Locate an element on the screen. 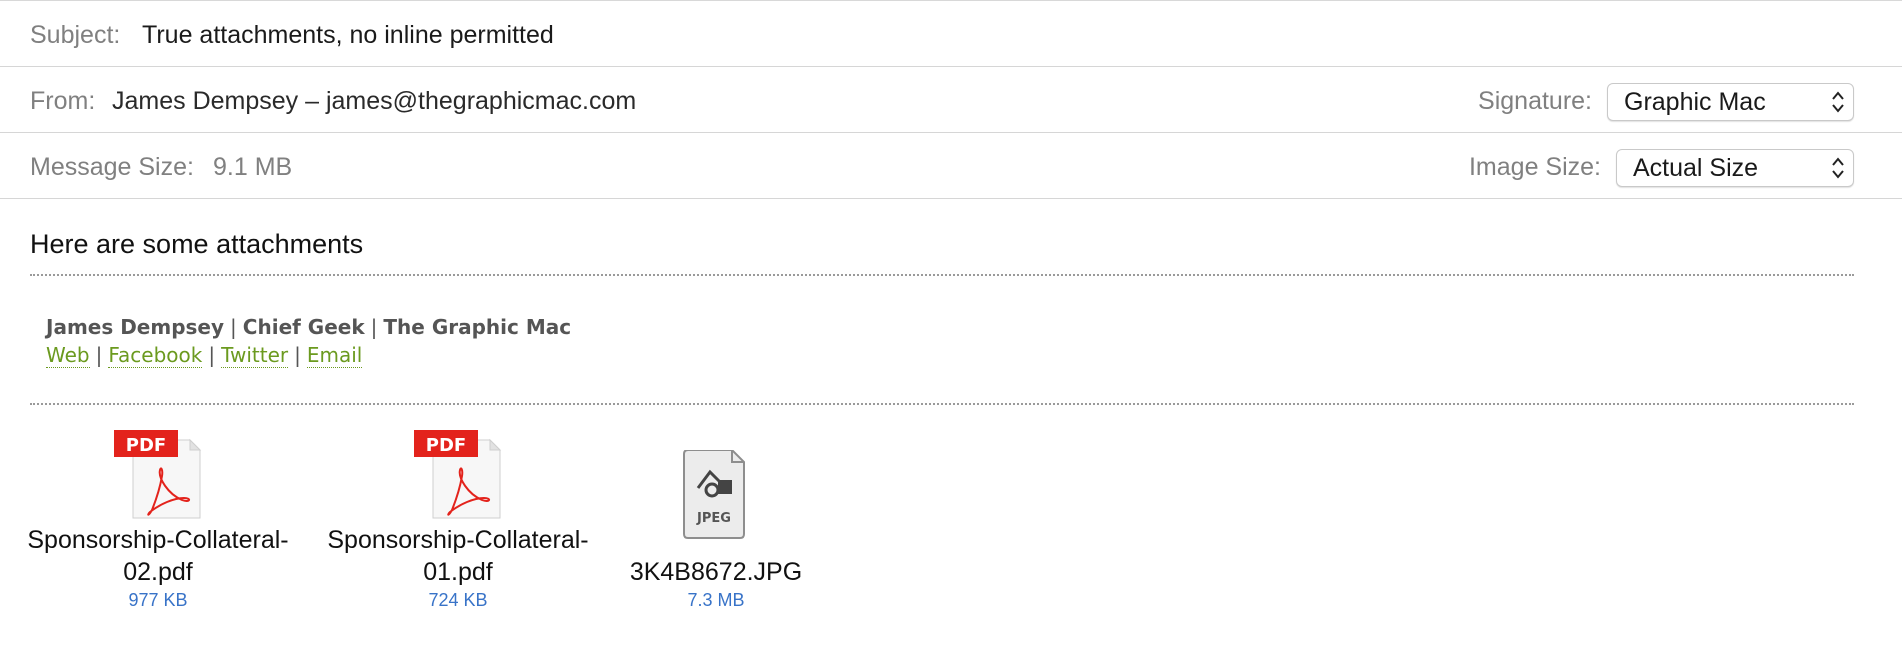 The height and width of the screenshot is (668, 1902). image-size-popup-value: Actual Size is located at coordinates (1696, 168).